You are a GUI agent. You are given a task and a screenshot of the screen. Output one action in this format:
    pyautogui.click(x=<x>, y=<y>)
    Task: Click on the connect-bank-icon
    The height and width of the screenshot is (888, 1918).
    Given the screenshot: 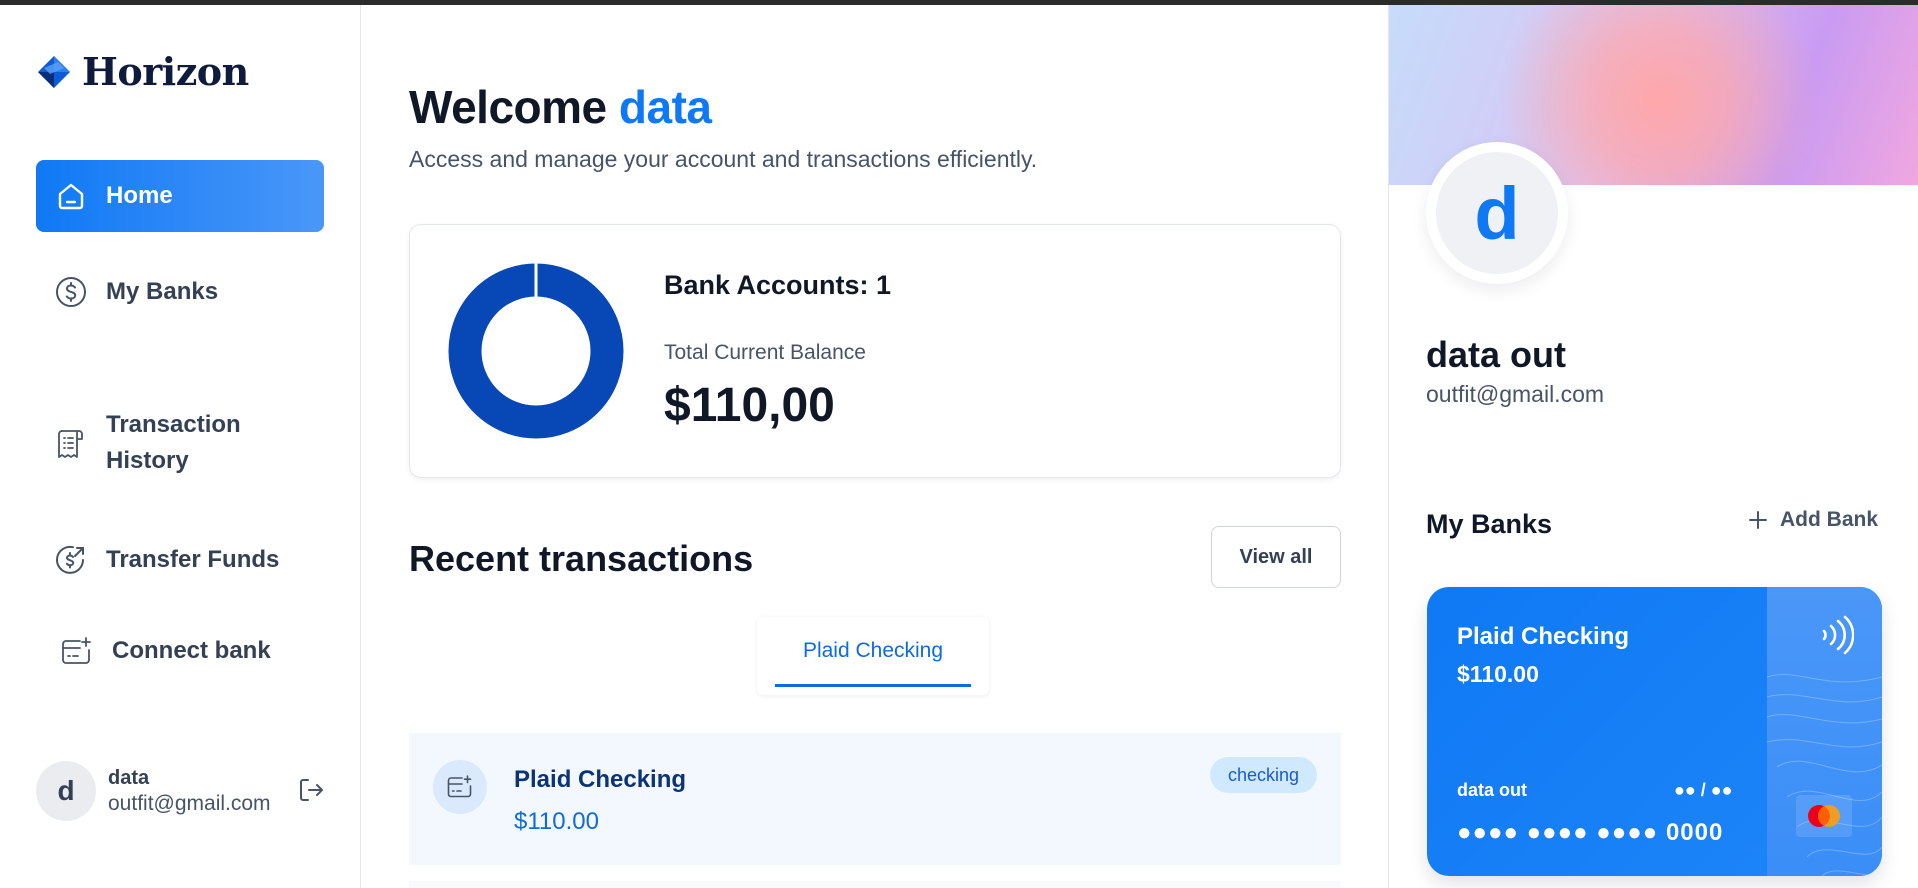 What is the action you would take?
    pyautogui.click(x=77, y=651)
    